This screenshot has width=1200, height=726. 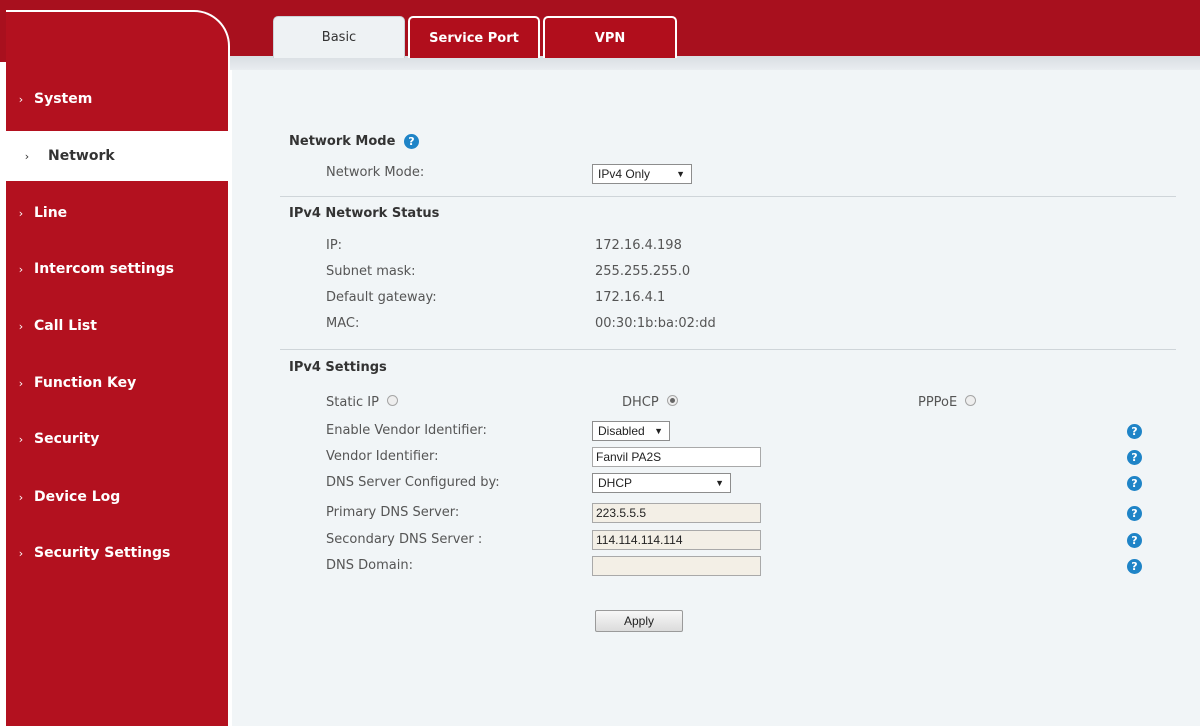 What do you see at coordinates (352, 402) in the screenshot?
I see `static-ip-label: Static IP` at bounding box center [352, 402].